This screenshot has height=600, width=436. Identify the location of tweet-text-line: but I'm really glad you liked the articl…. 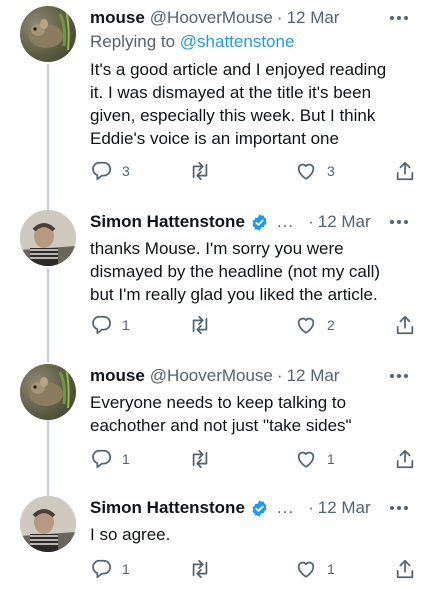
(234, 294).